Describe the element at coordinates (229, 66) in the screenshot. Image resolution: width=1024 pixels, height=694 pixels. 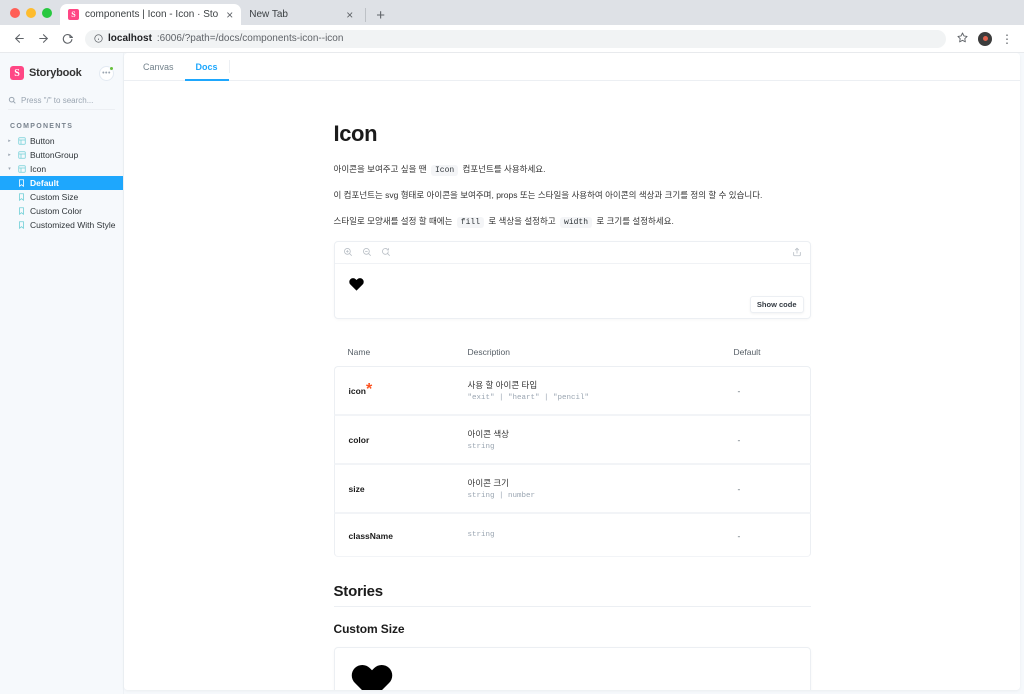
I see `tabs-divider` at that location.